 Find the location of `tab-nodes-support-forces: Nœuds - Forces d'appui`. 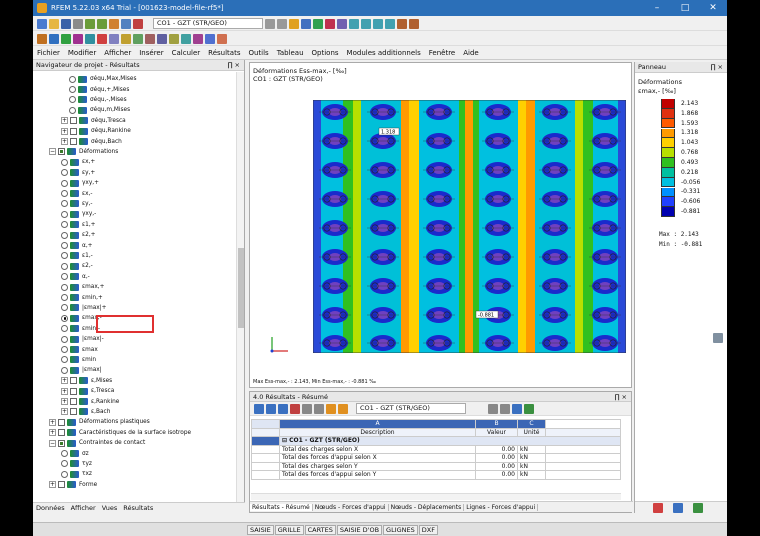

tab-nodes-support-forces: Nœuds - Forces d'appui is located at coordinates (351, 507).